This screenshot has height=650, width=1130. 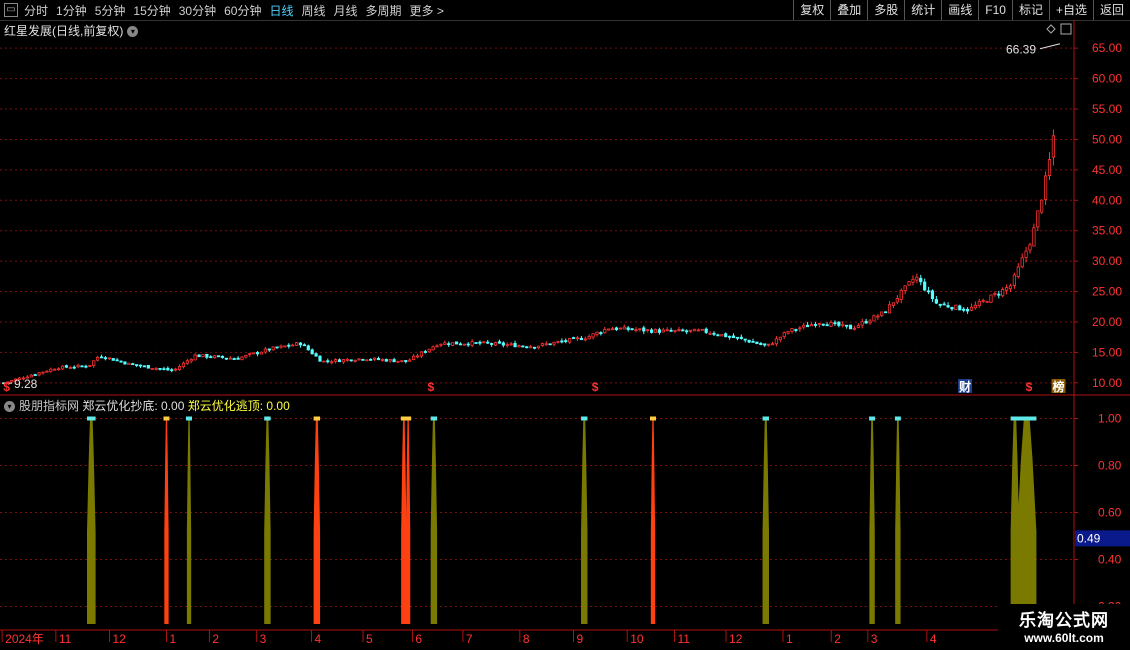 What do you see at coordinates (1107, 79) in the screenshot?
I see `price-tick-label: 60.00` at bounding box center [1107, 79].